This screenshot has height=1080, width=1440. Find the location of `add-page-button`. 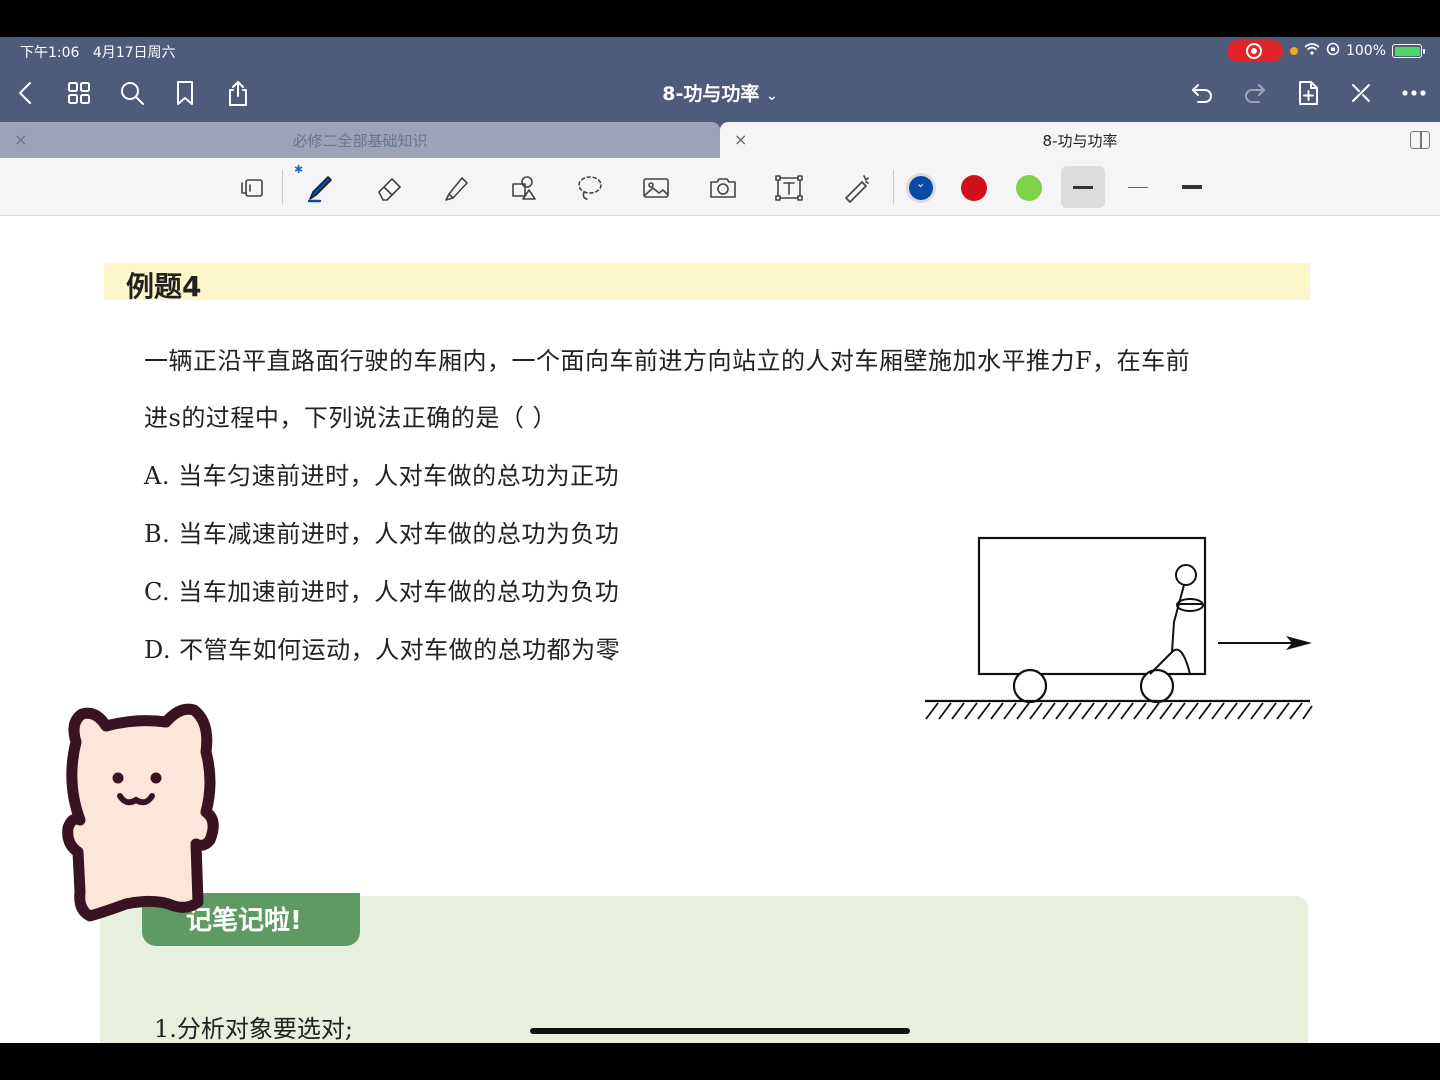

add-page-button is located at coordinates (1308, 93).